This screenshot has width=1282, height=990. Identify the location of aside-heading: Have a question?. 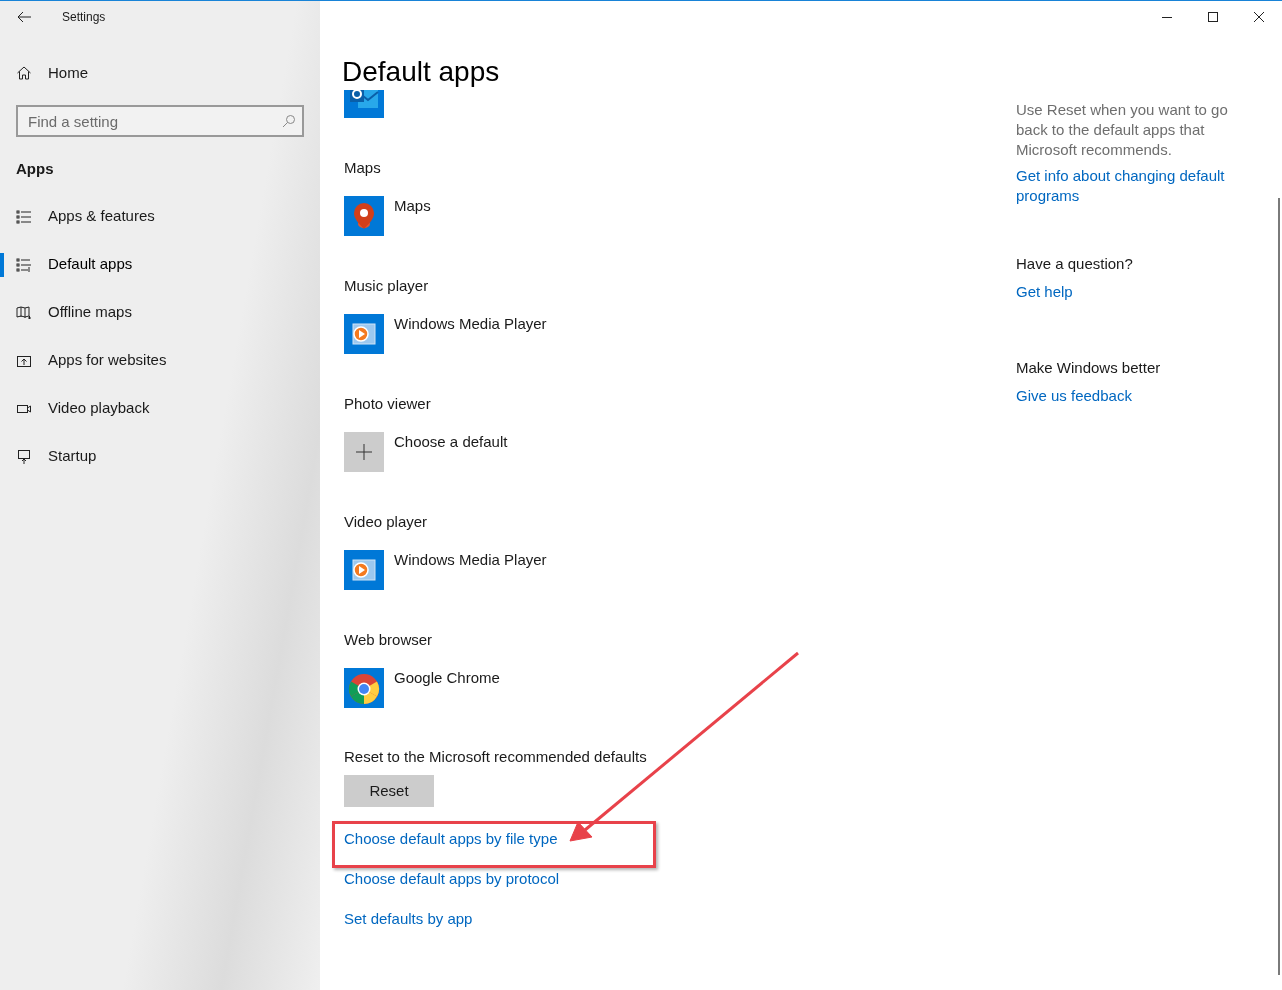
(1074, 264).